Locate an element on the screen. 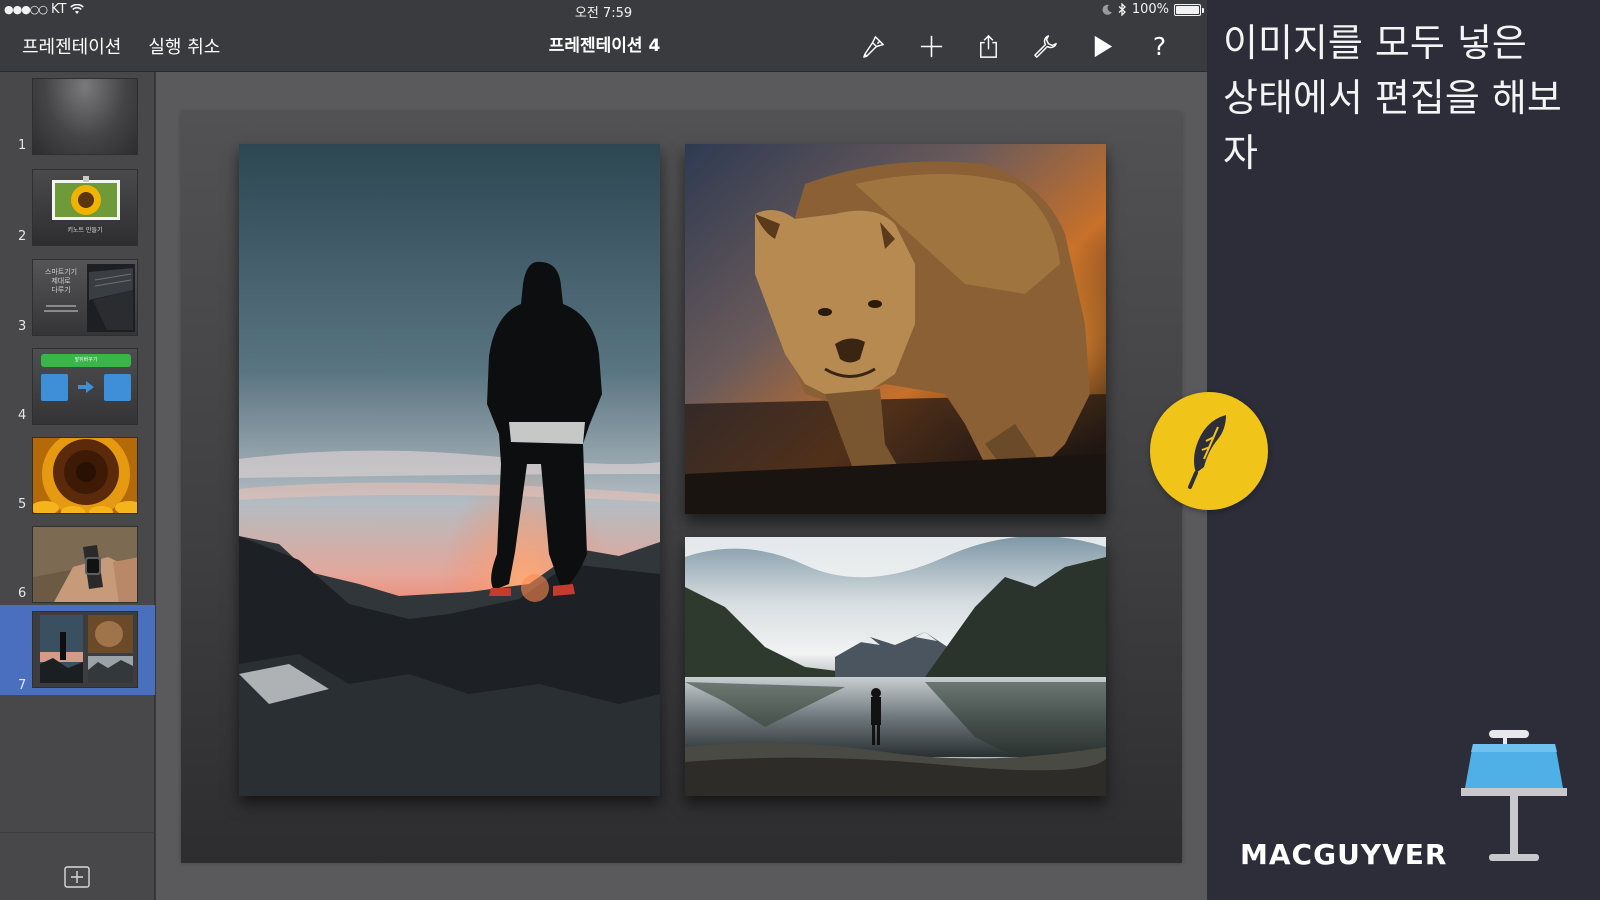 Image resolution: width=1600 pixels, height=900 pixels. plus-square-icon is located at coordinates (77, 877).